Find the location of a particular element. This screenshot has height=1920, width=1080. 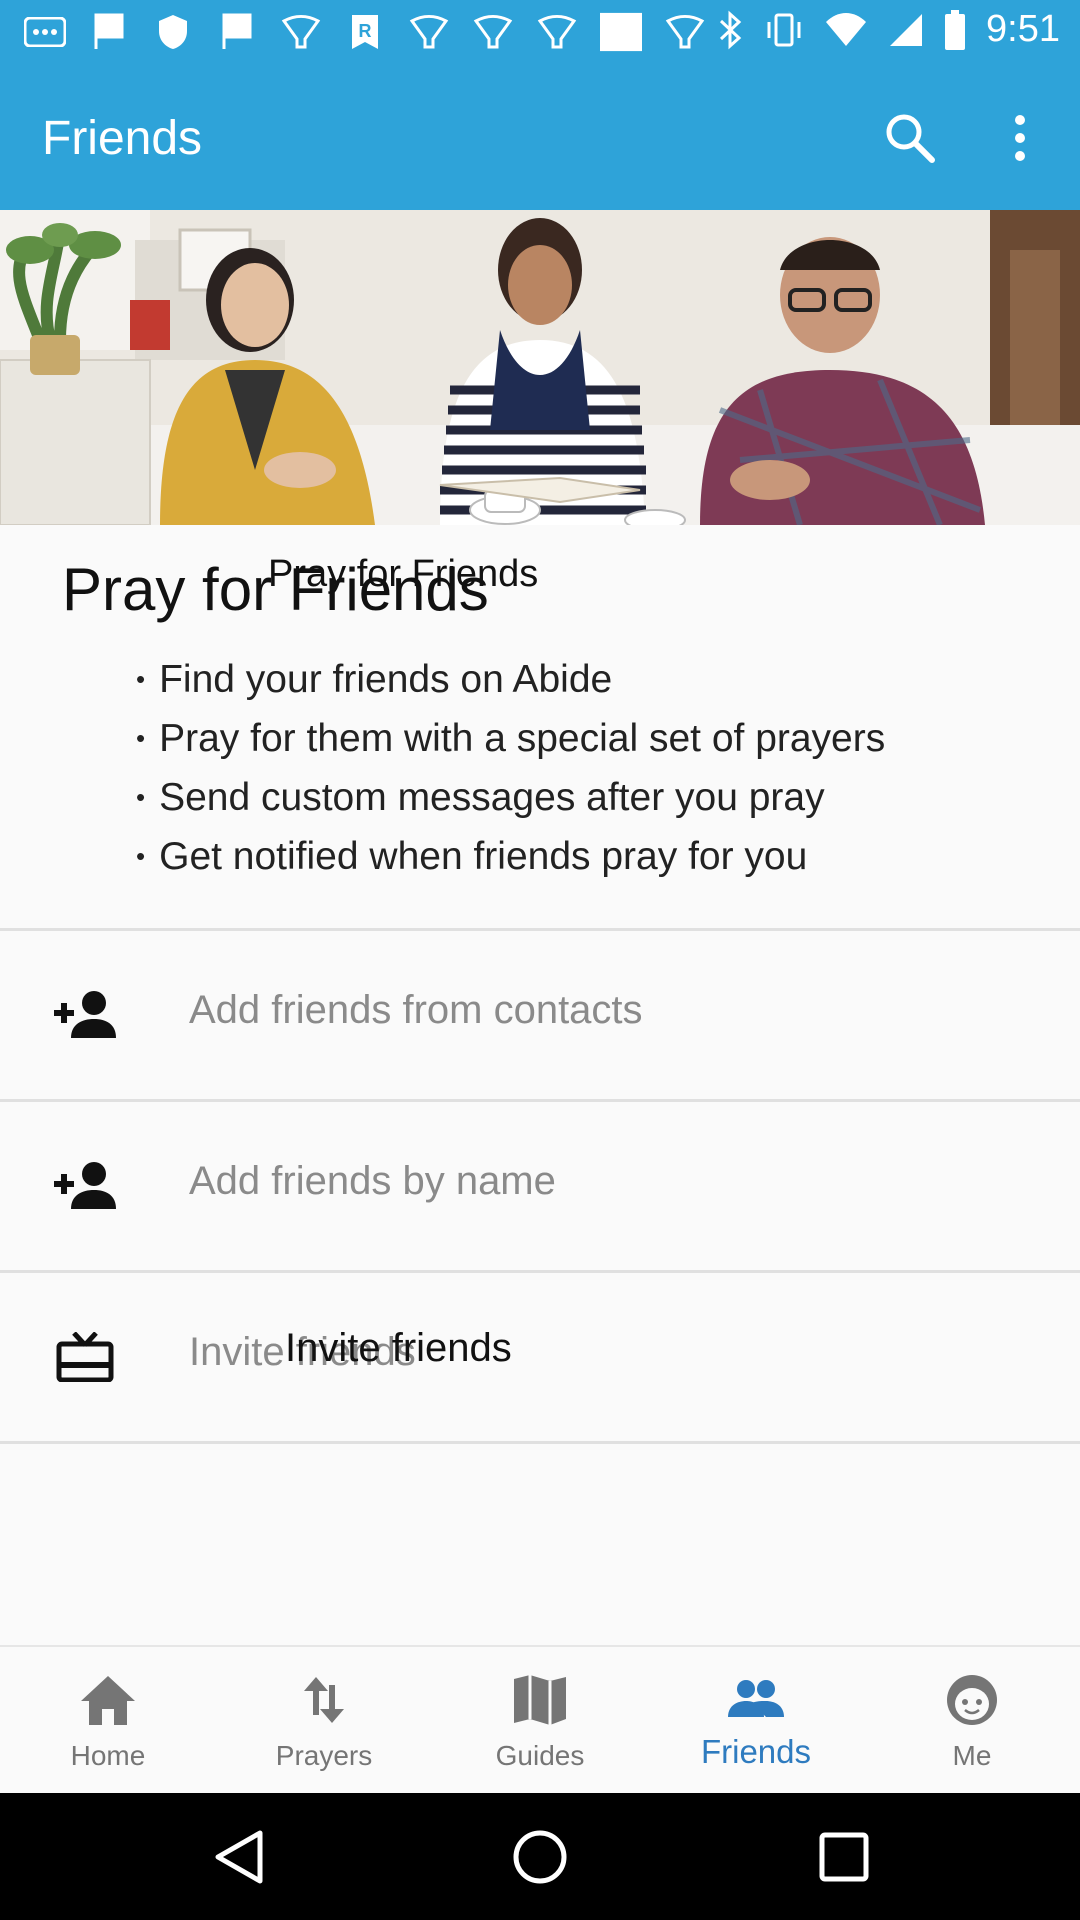

overflow-menu-button is located at coordinates (1020, 138).